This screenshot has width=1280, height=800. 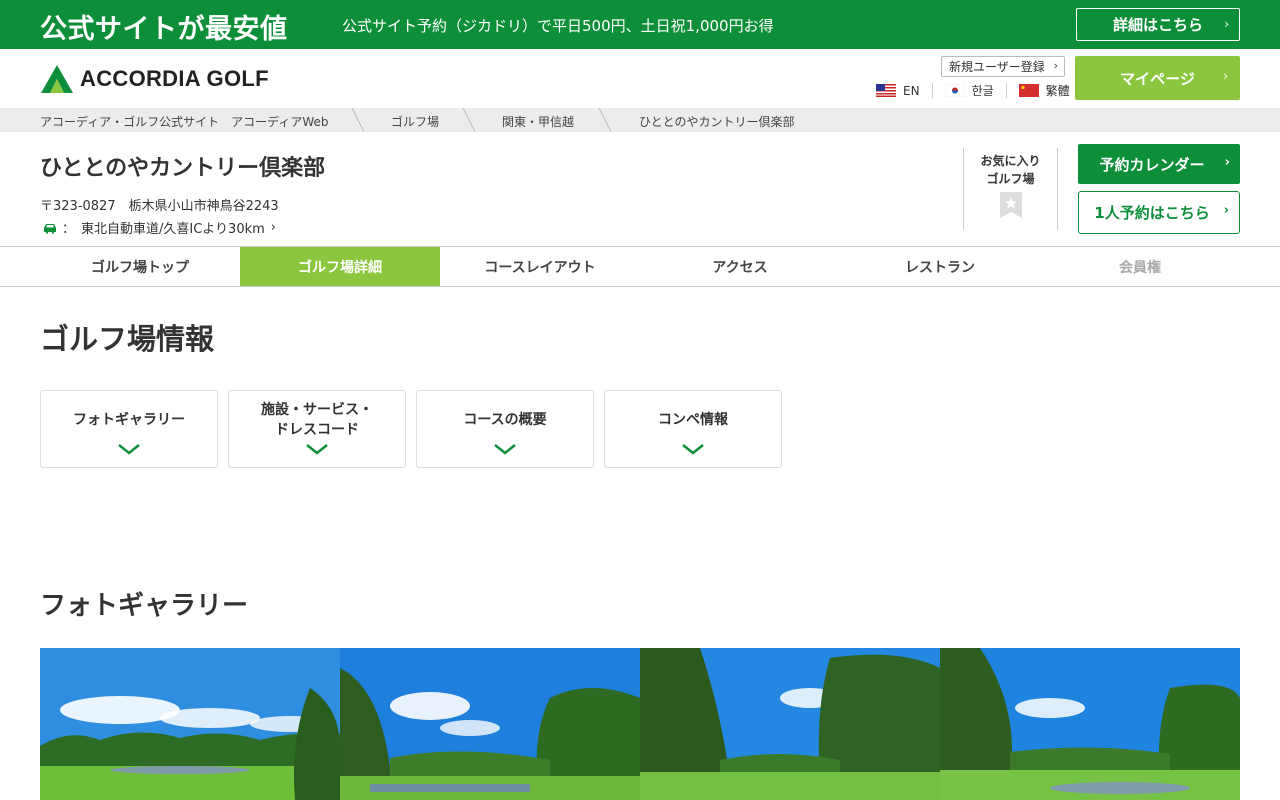 I want to click on tab-restaurant: レストラン, so click(x=940, y=266).